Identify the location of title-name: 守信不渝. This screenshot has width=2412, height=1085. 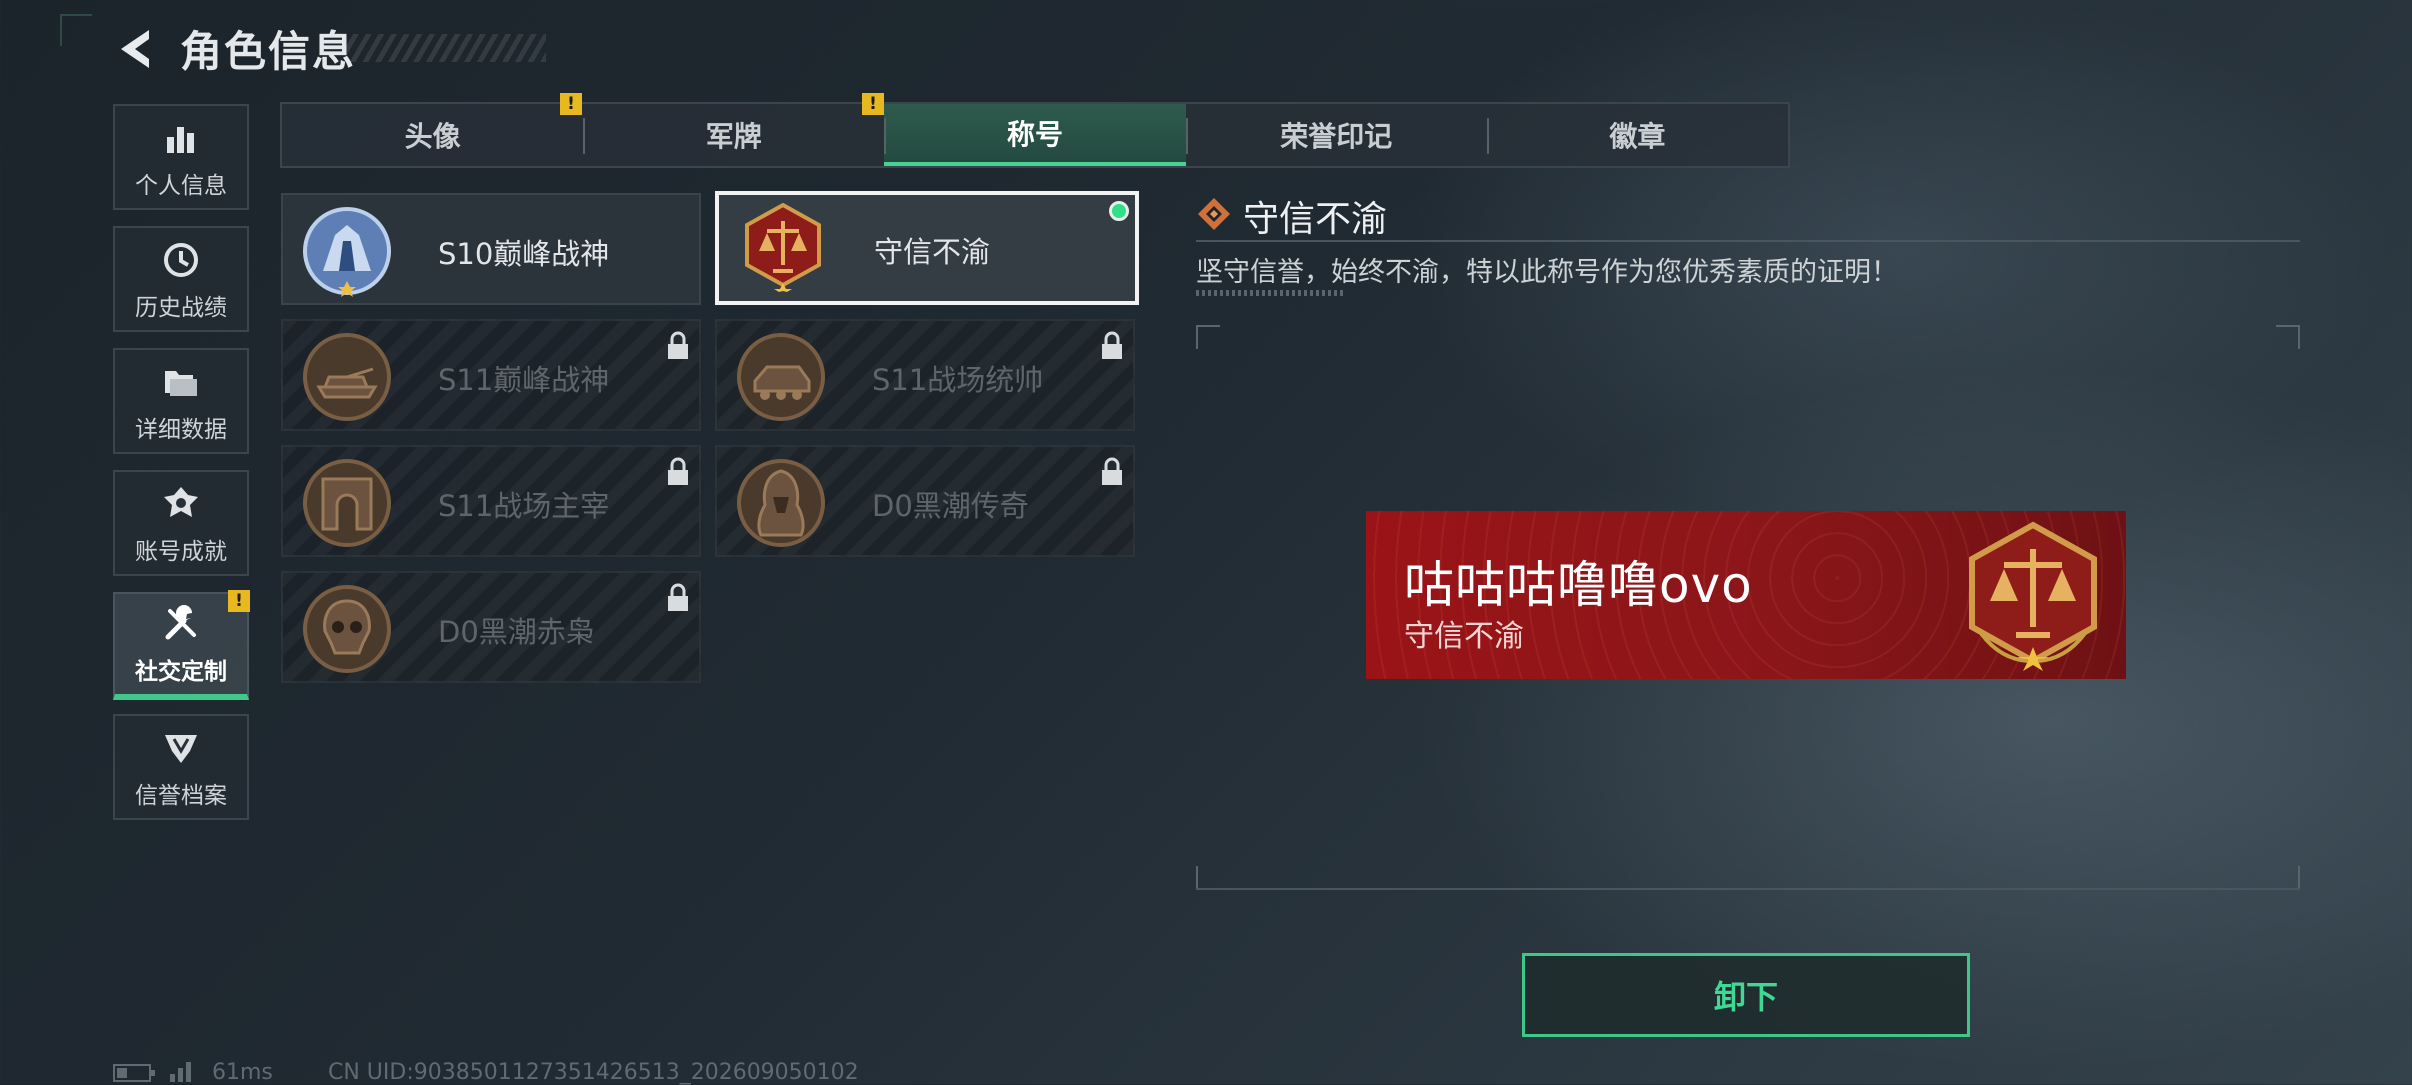
(932, 252).